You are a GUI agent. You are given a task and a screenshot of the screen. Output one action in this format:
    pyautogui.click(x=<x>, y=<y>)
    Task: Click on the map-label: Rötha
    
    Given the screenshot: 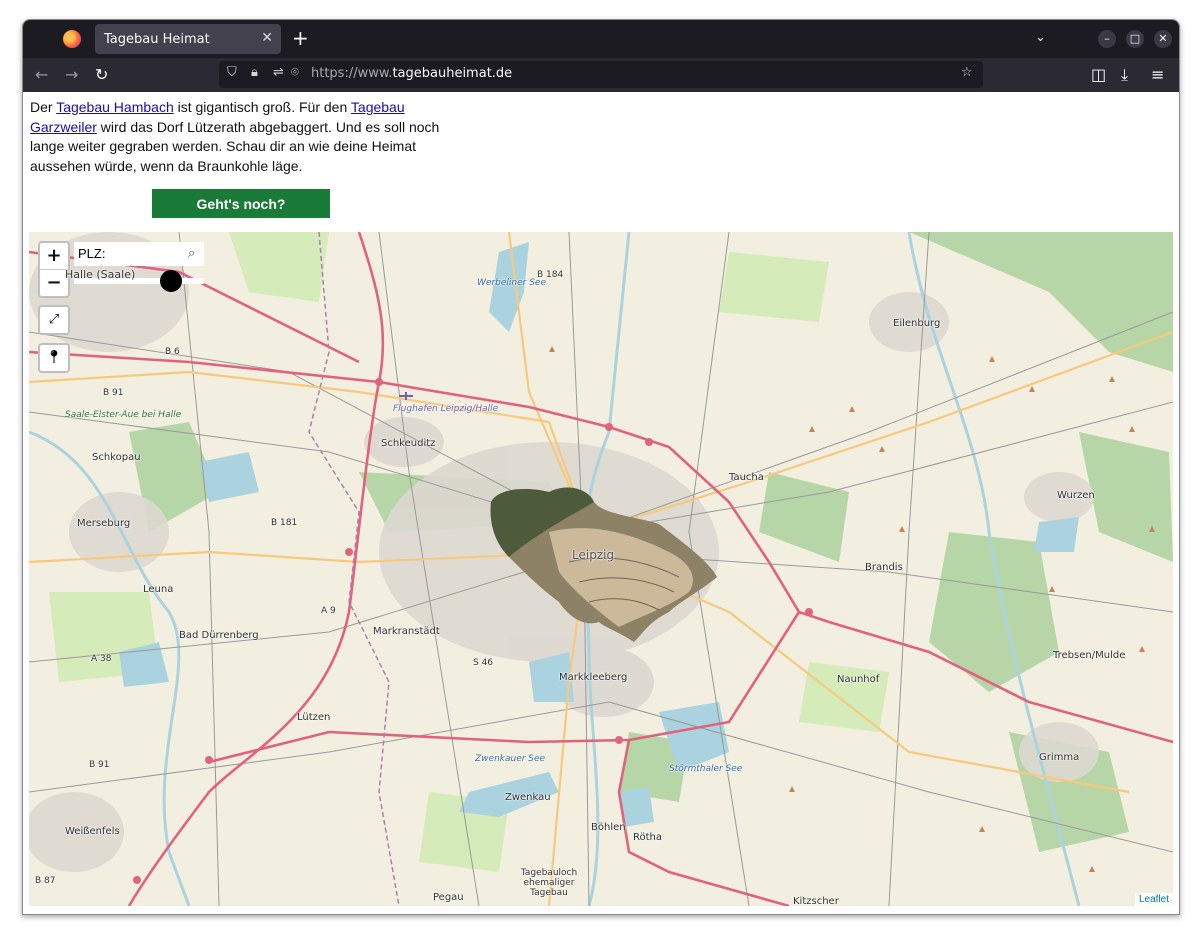 What is the action you would take?
    pyautogui.click(x=648, y=837)
    